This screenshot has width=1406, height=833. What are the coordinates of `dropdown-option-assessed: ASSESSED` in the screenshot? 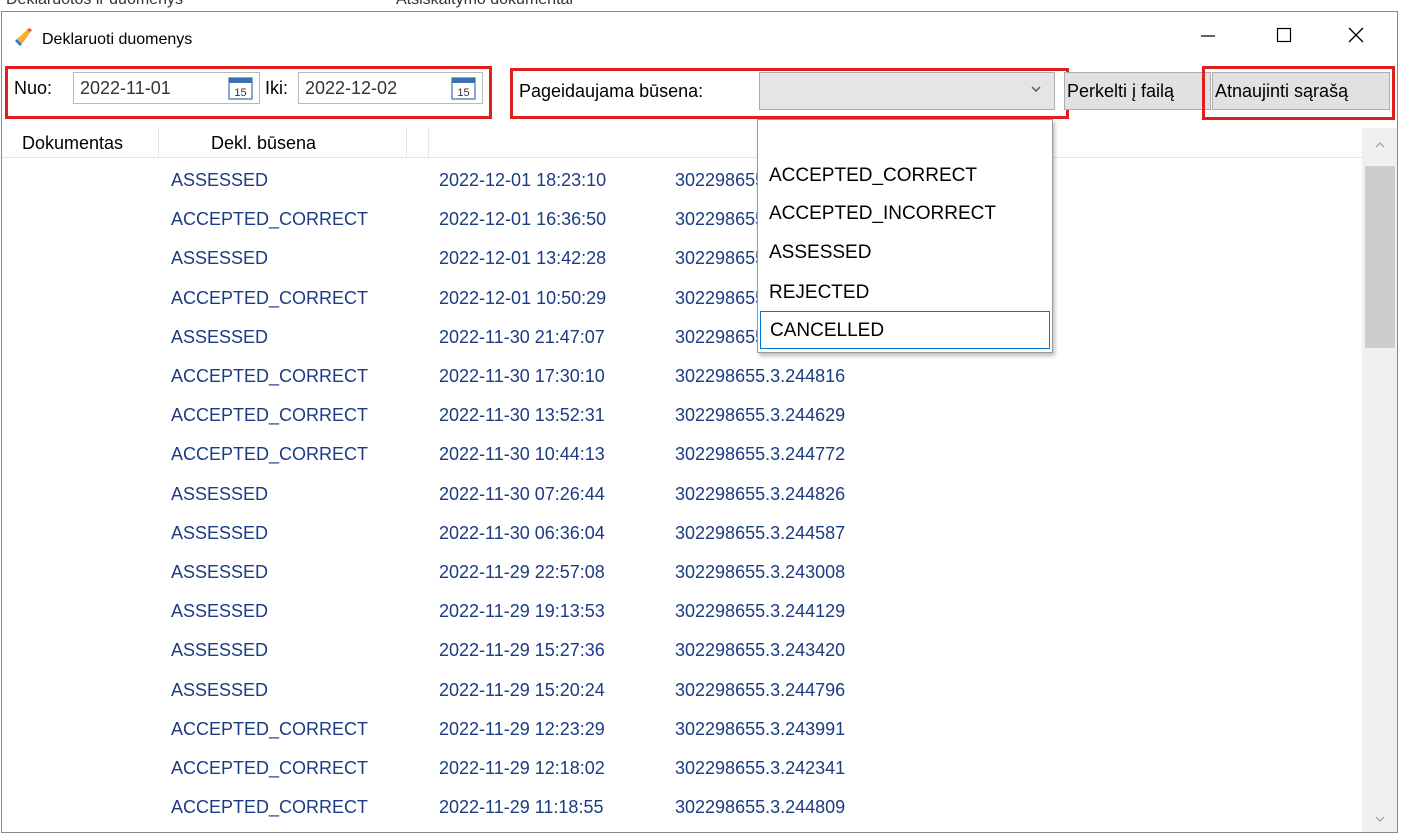 It's located at (905, 253).